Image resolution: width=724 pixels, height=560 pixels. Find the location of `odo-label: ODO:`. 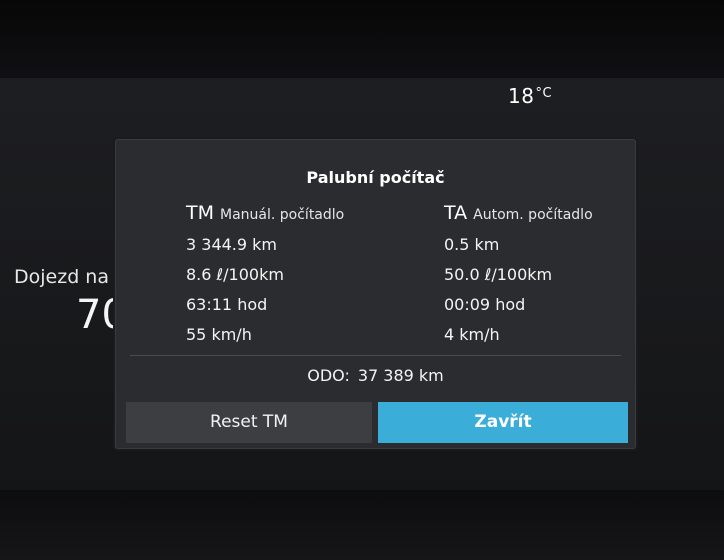

odo-label: ODO: is located at coordinates (328, 375).